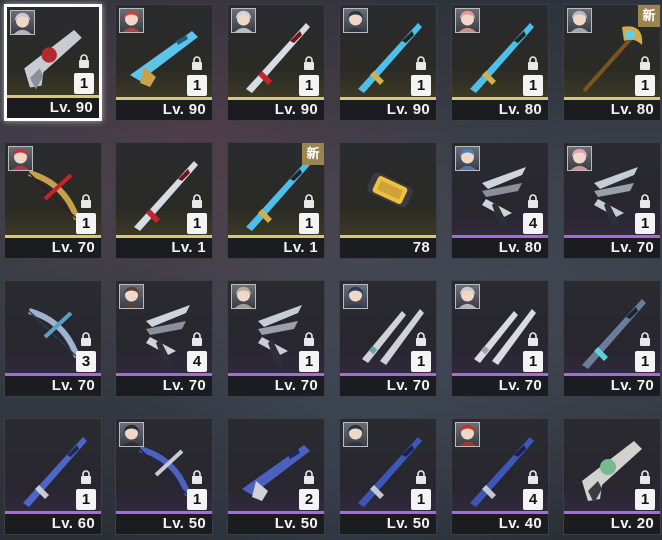 This screenshot has width=662, height=540. I want to click on weapon-card: 1 Lv. 1, so click(164, 200).